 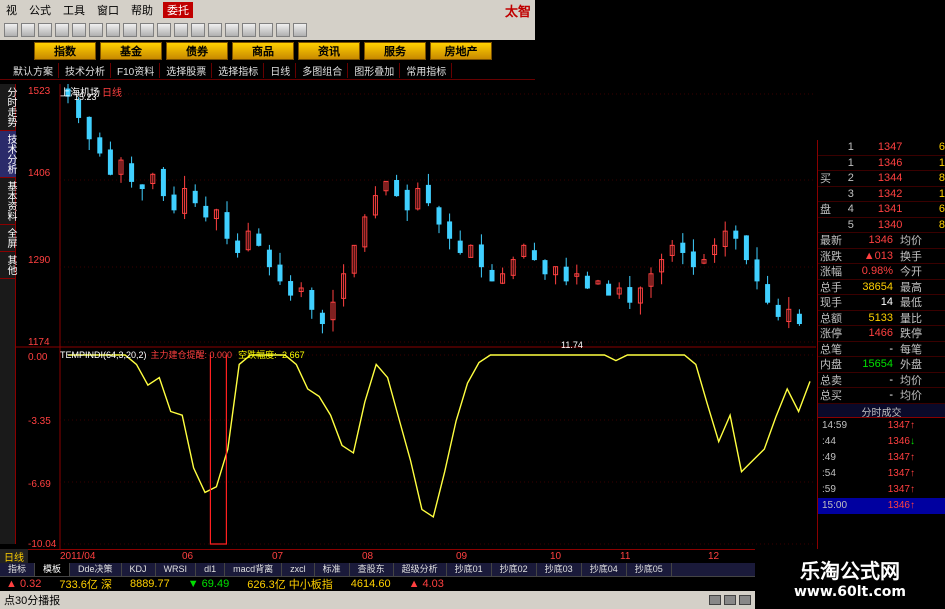 What do you see at coordinates (131, 51) in the screenshot?
I see `cat-fund: 基金` at bounding box center [131, 51].